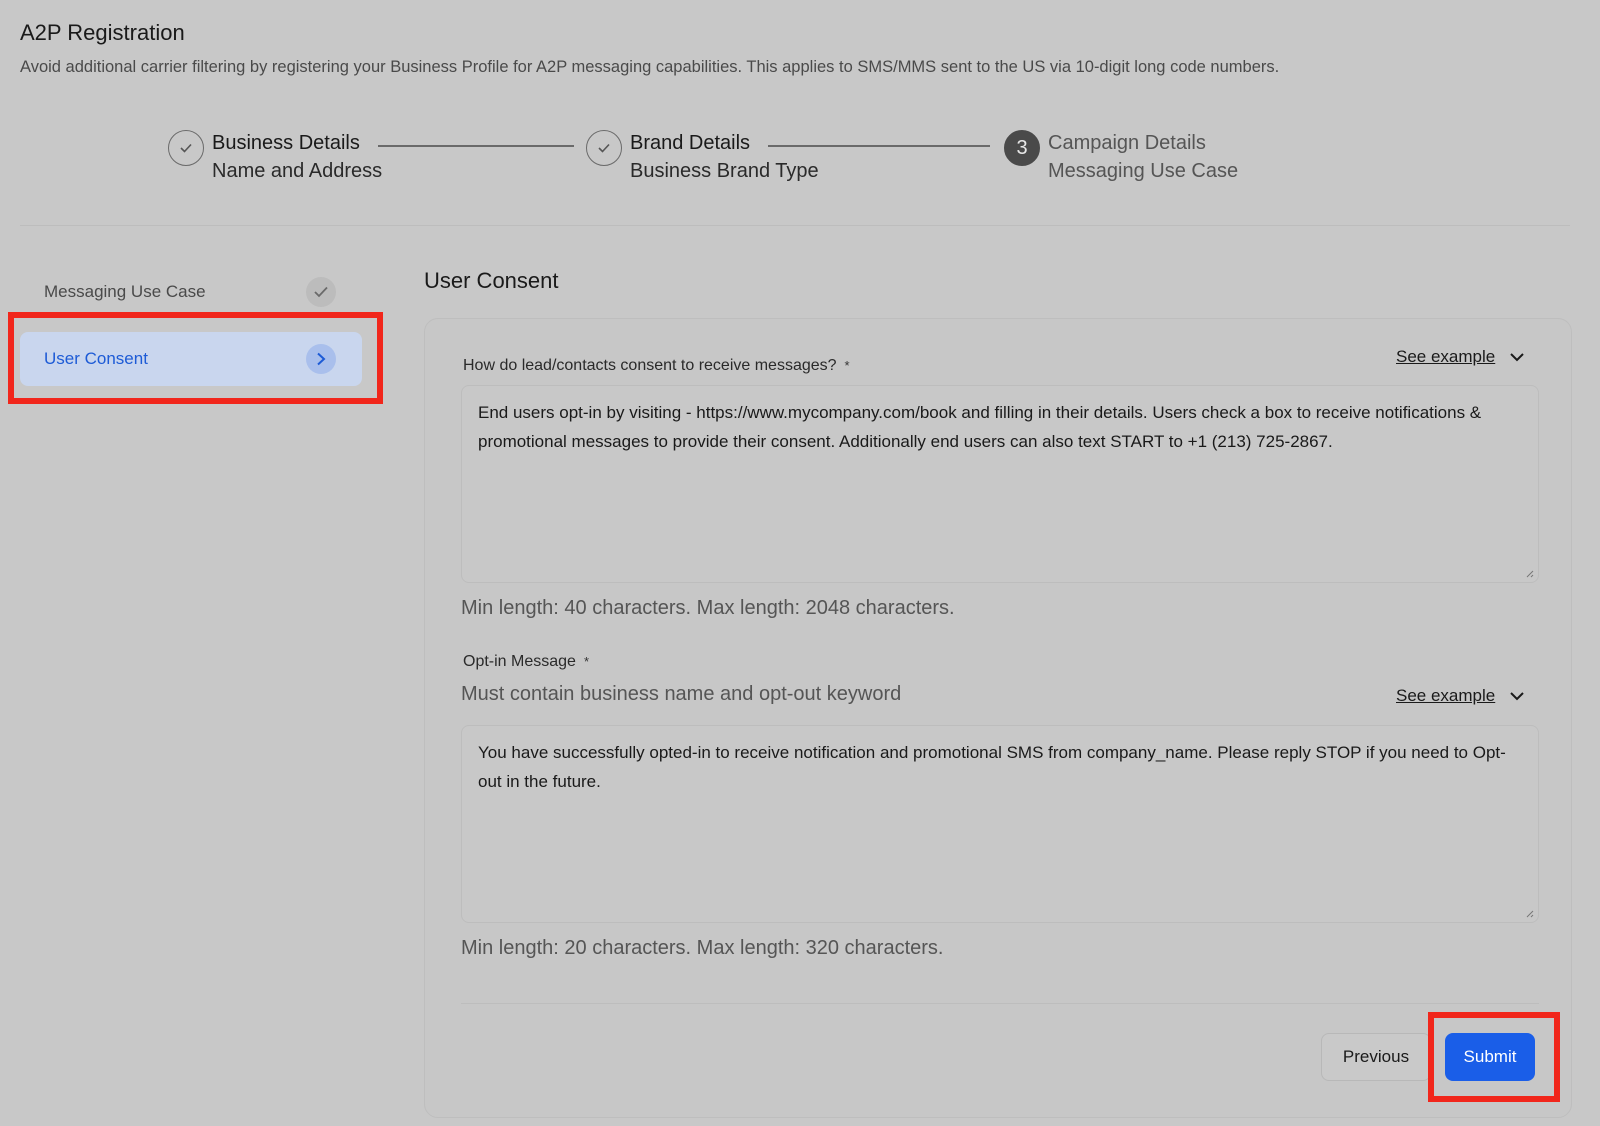 The height and width of the screenshot is (1126, 1600). I want to click on sidebar-item-user-consent: User Consent, so click(191, 359).